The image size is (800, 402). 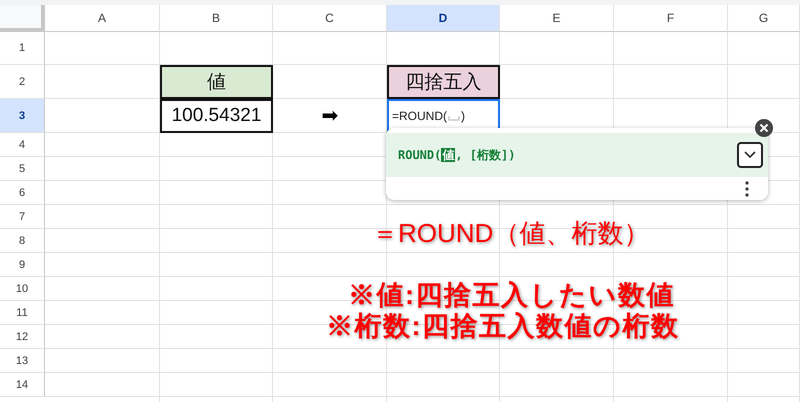 I want to click on row-header: 9, so click(x=22, y=265).